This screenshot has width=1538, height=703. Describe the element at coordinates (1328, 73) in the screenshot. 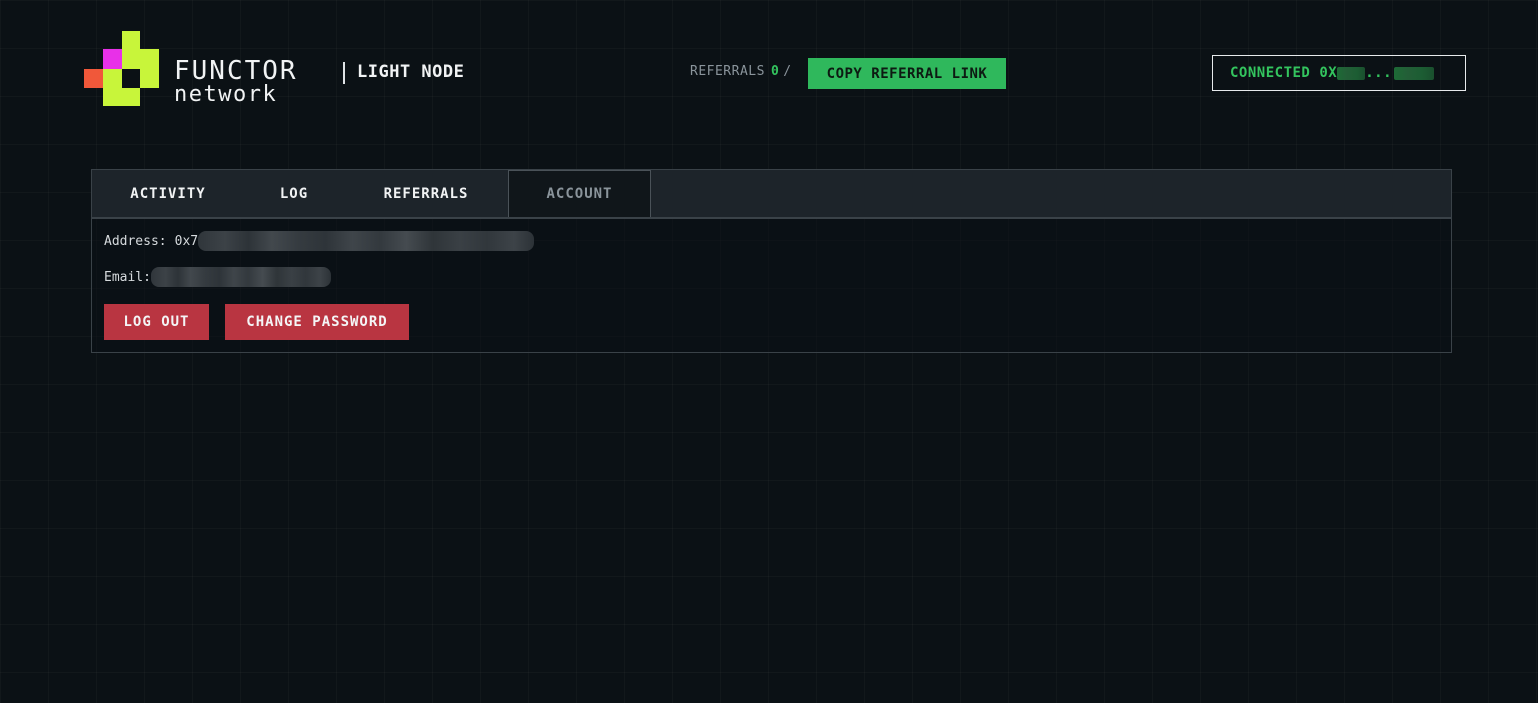

I see `connected-address-prefix: 0X` at that location.